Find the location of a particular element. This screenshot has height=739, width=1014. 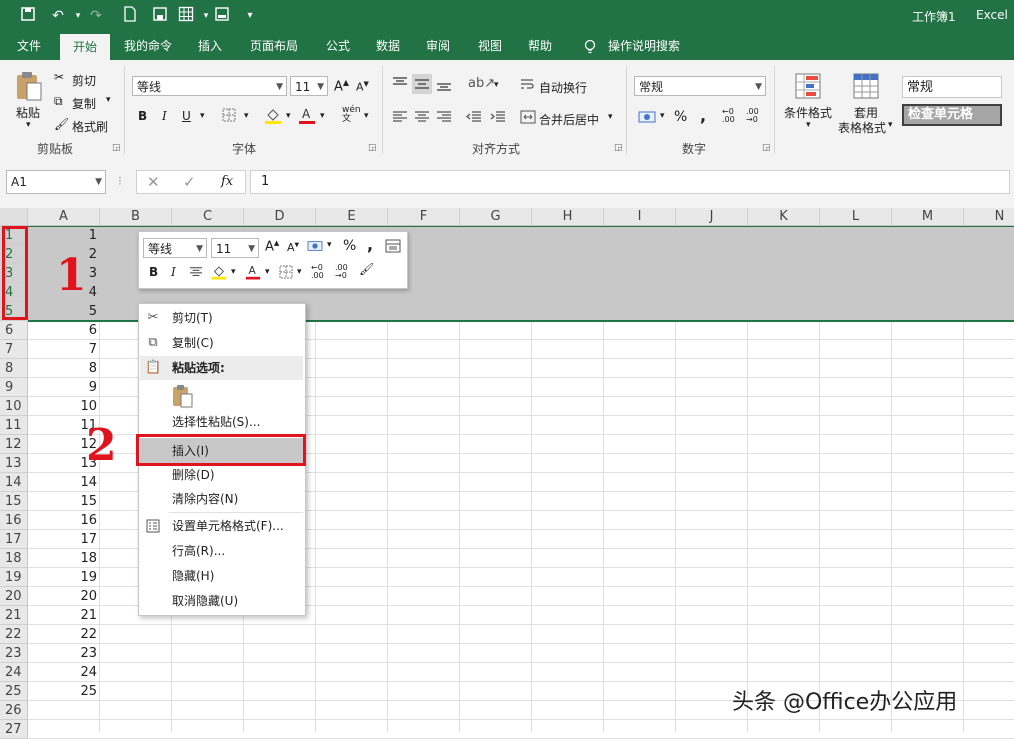

menu-item-cut: 剪切(T) is located at coordinates (192, 318).